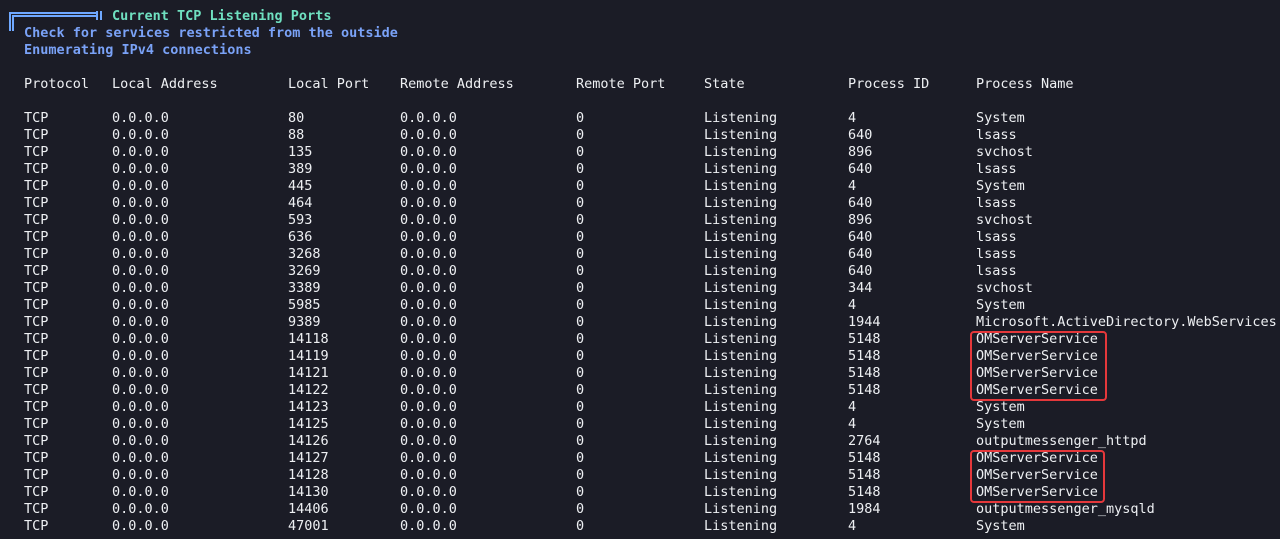  Describe the element at coordinates (308, 339) in the screenshot. I see `cell-local-port: 14118` at that location.